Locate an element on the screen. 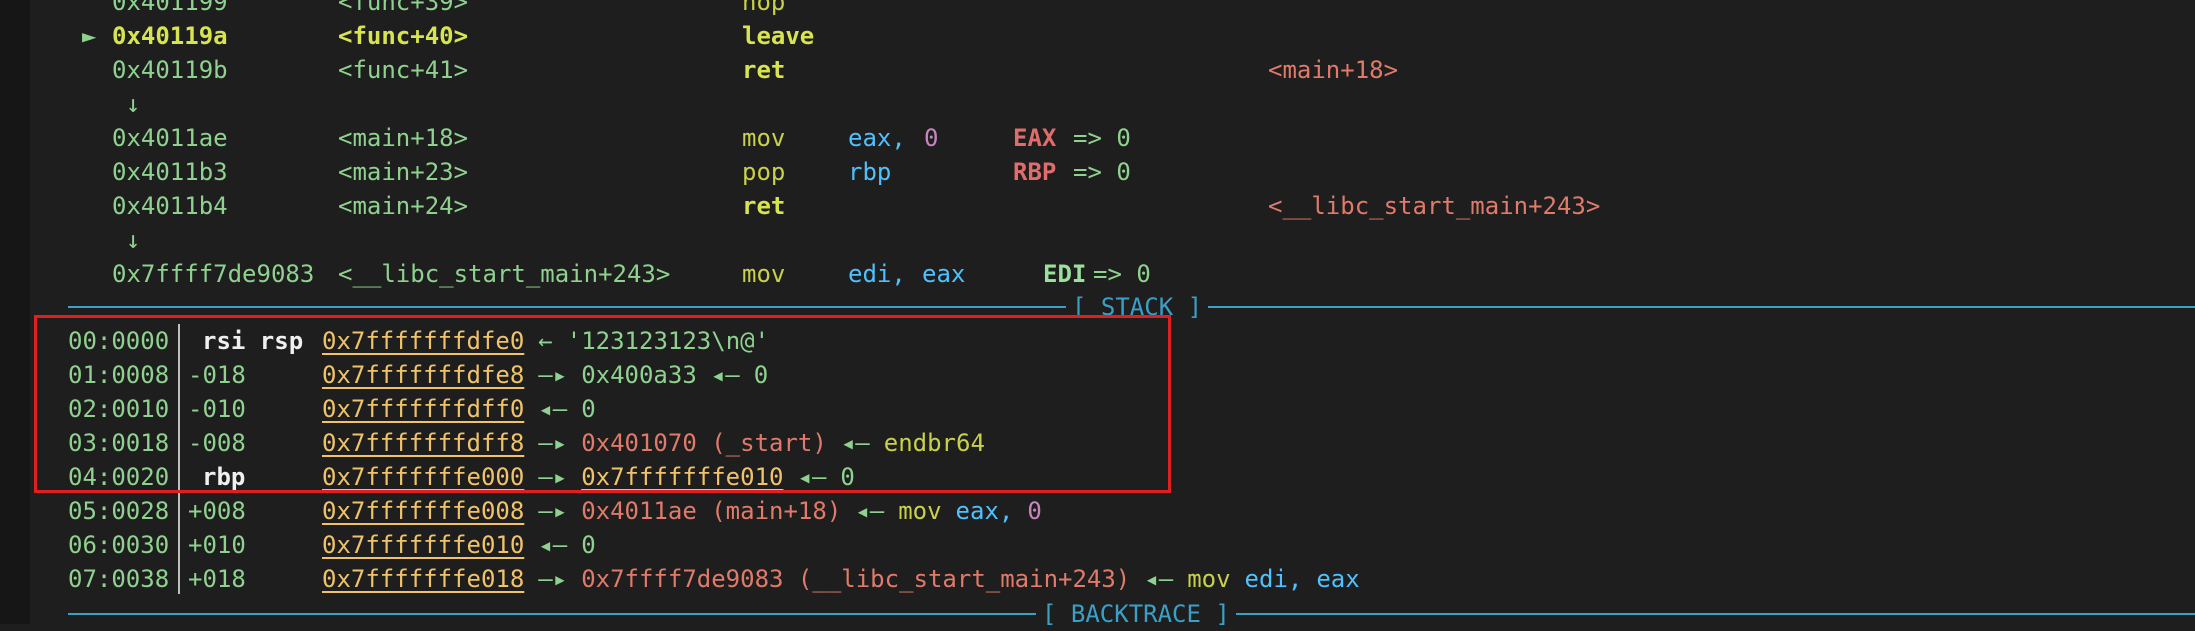 Image resolution: width=2195 pixels, height=631 pixels. stack-value: edi, is located at coordinates (1273, 579).